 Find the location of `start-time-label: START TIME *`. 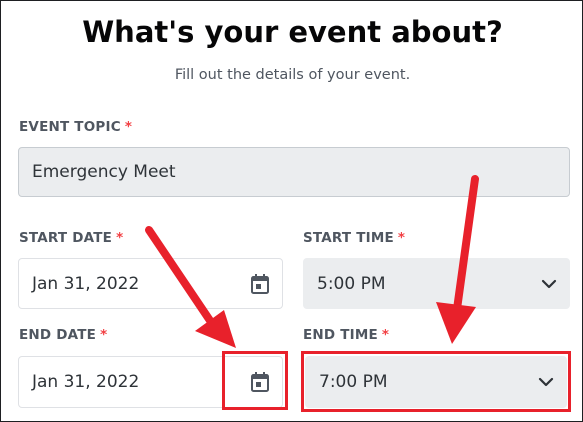

start-time-label: START TIME * is located at coordinates (354, 238).